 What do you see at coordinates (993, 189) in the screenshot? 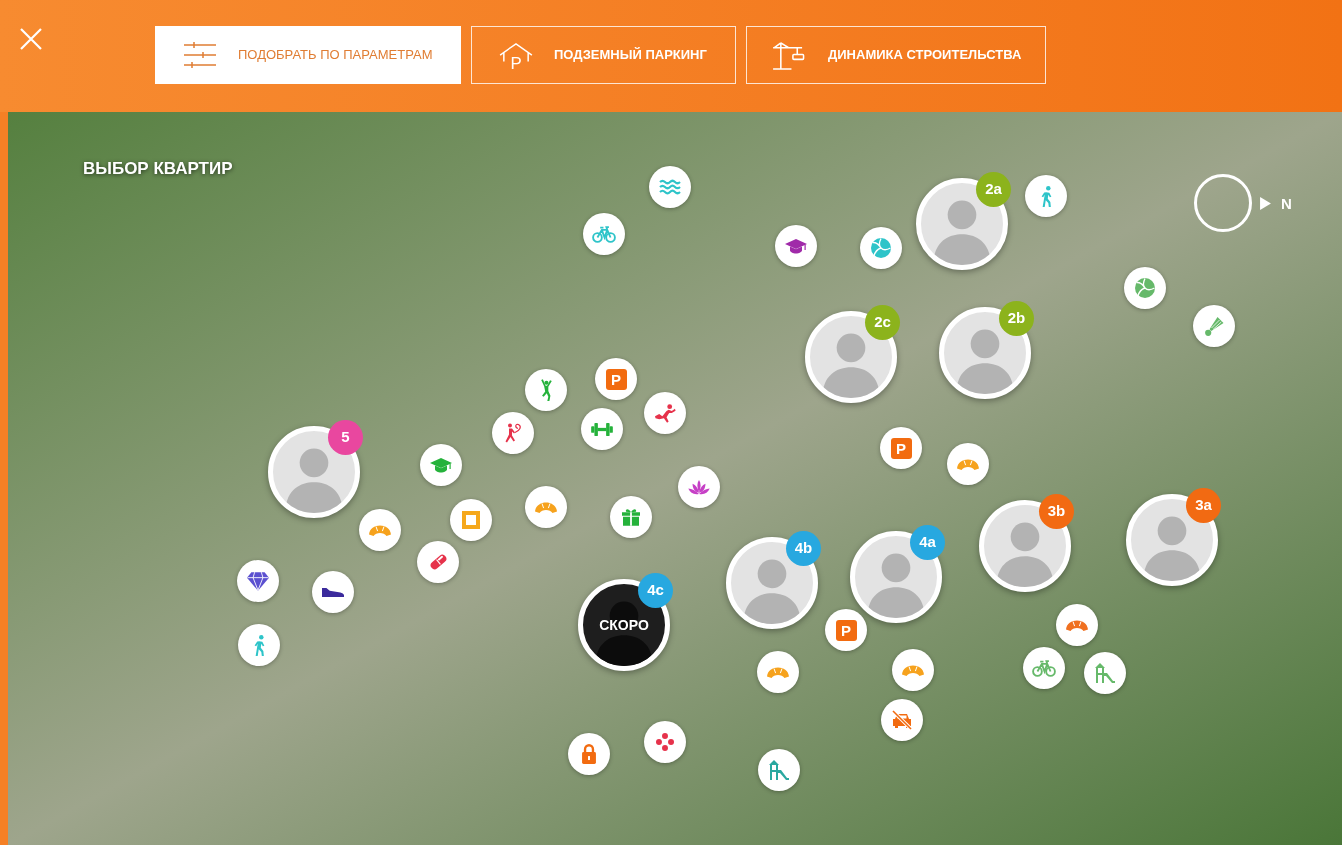
I see `building-label: 2a` at bounding box center [993, 189].